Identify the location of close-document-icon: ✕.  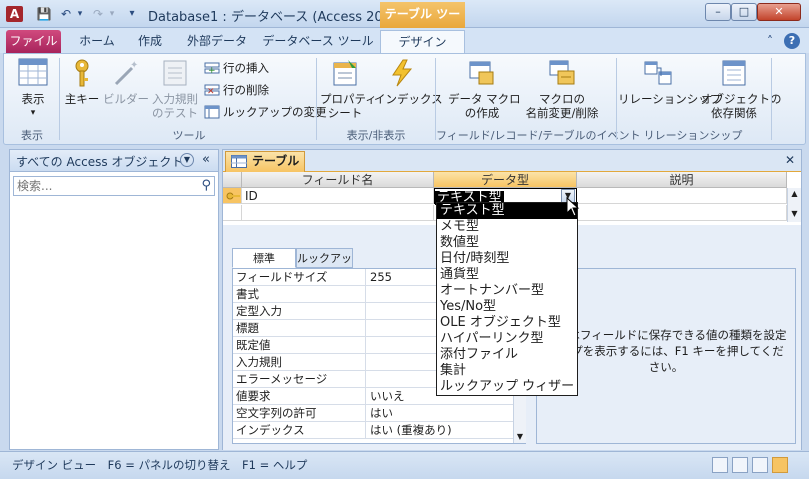
(790, 160).